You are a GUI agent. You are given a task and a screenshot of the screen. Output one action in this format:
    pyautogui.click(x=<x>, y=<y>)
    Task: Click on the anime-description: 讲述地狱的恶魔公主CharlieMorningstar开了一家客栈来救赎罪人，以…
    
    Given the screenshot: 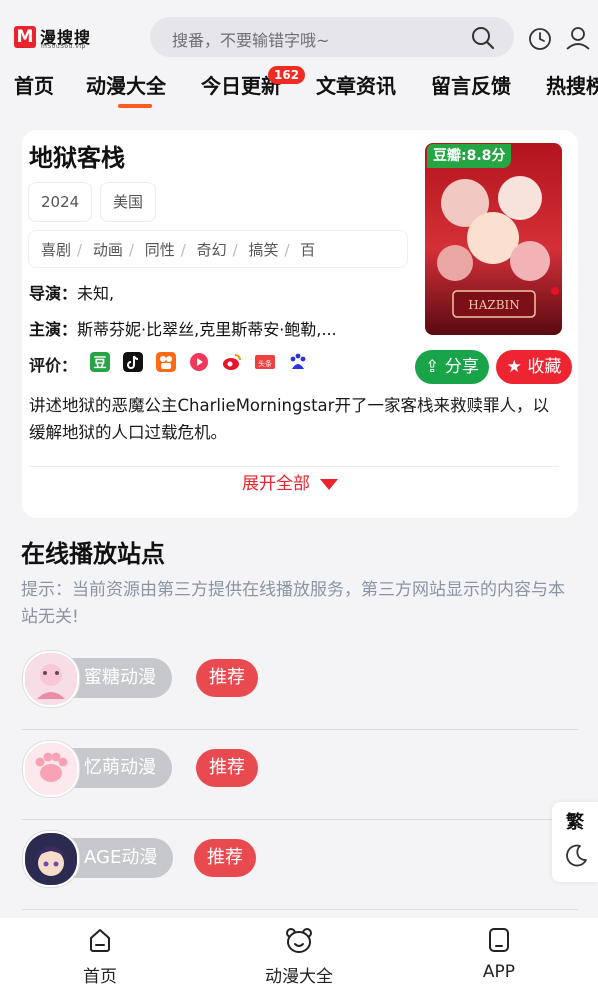 What is the action you would take?
    pyautogui.click(x=289, y=419)
    